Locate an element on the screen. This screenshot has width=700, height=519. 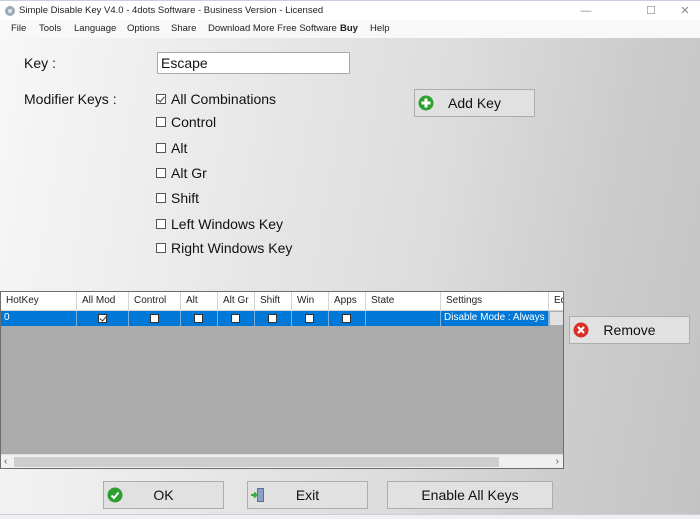
column-header-apps: Apps is located at coordinates (347, 301).